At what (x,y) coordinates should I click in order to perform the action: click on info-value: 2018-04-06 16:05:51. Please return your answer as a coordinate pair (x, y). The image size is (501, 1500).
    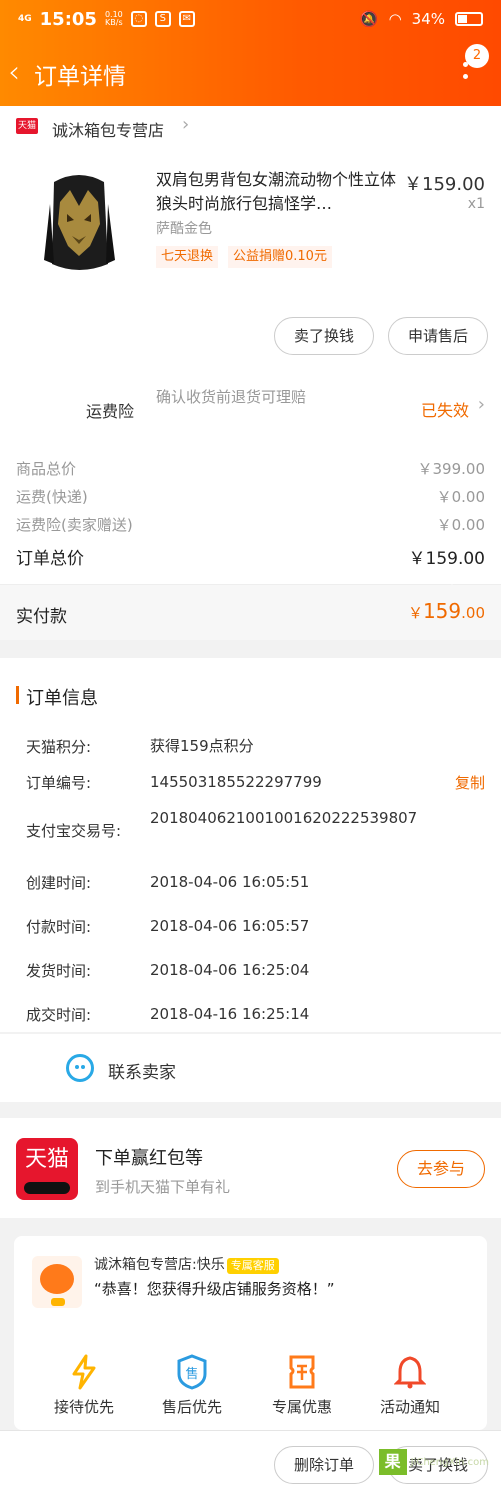
    Looking at the image, I should click on (230, 882).